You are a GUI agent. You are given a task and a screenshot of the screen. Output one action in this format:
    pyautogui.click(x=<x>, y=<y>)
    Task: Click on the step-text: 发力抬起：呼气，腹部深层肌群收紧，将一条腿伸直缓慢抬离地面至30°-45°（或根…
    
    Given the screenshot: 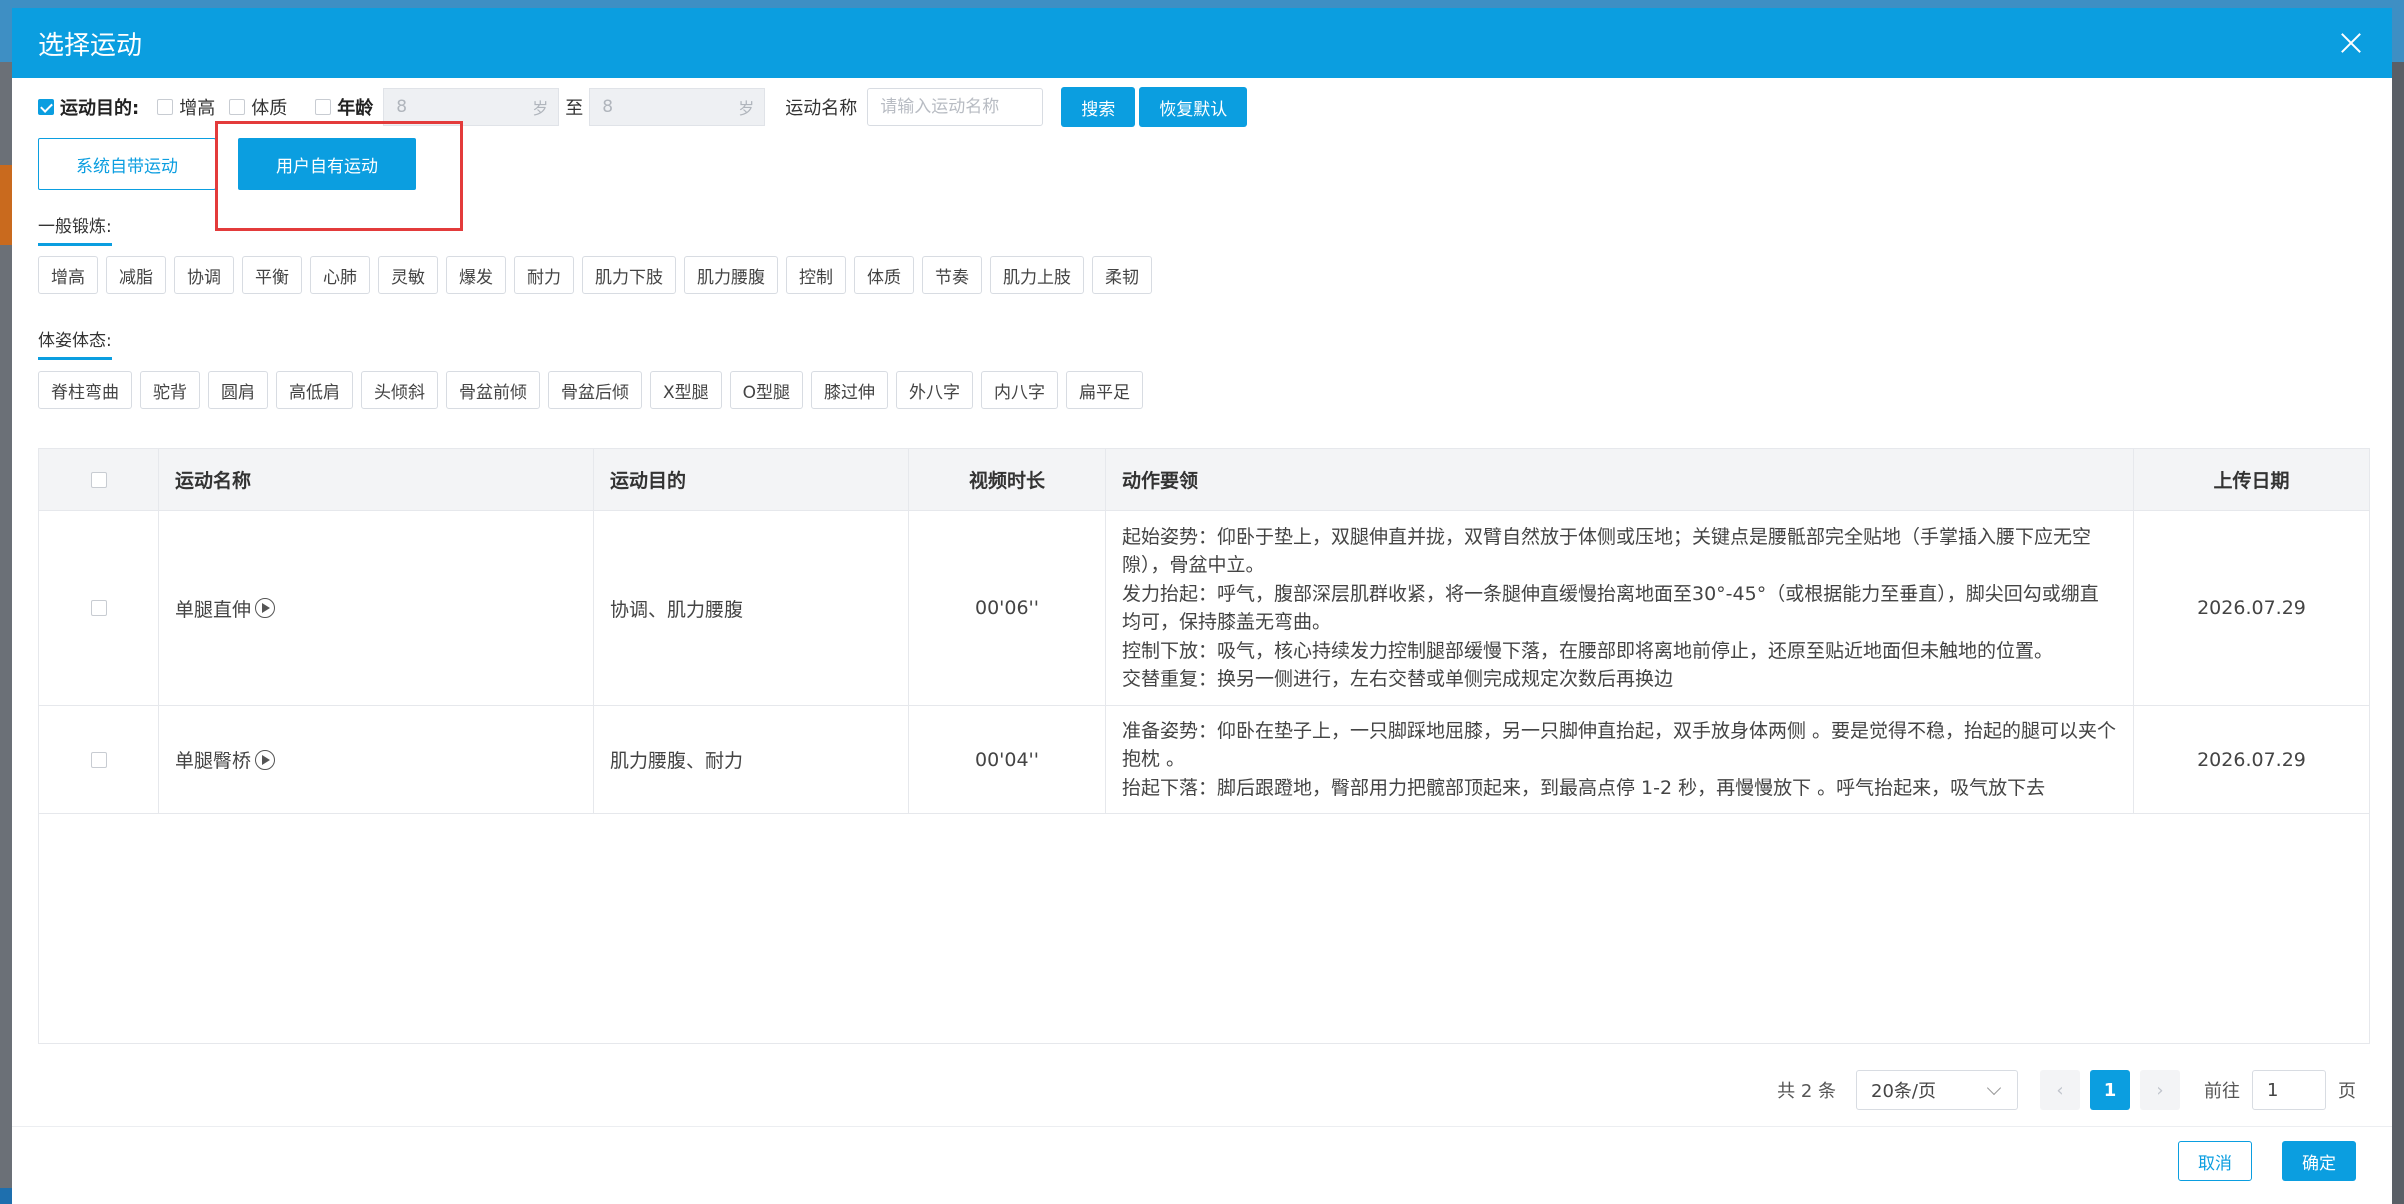 What is the action you would take?
    pyautogui.click(x=1610, y=608)
    